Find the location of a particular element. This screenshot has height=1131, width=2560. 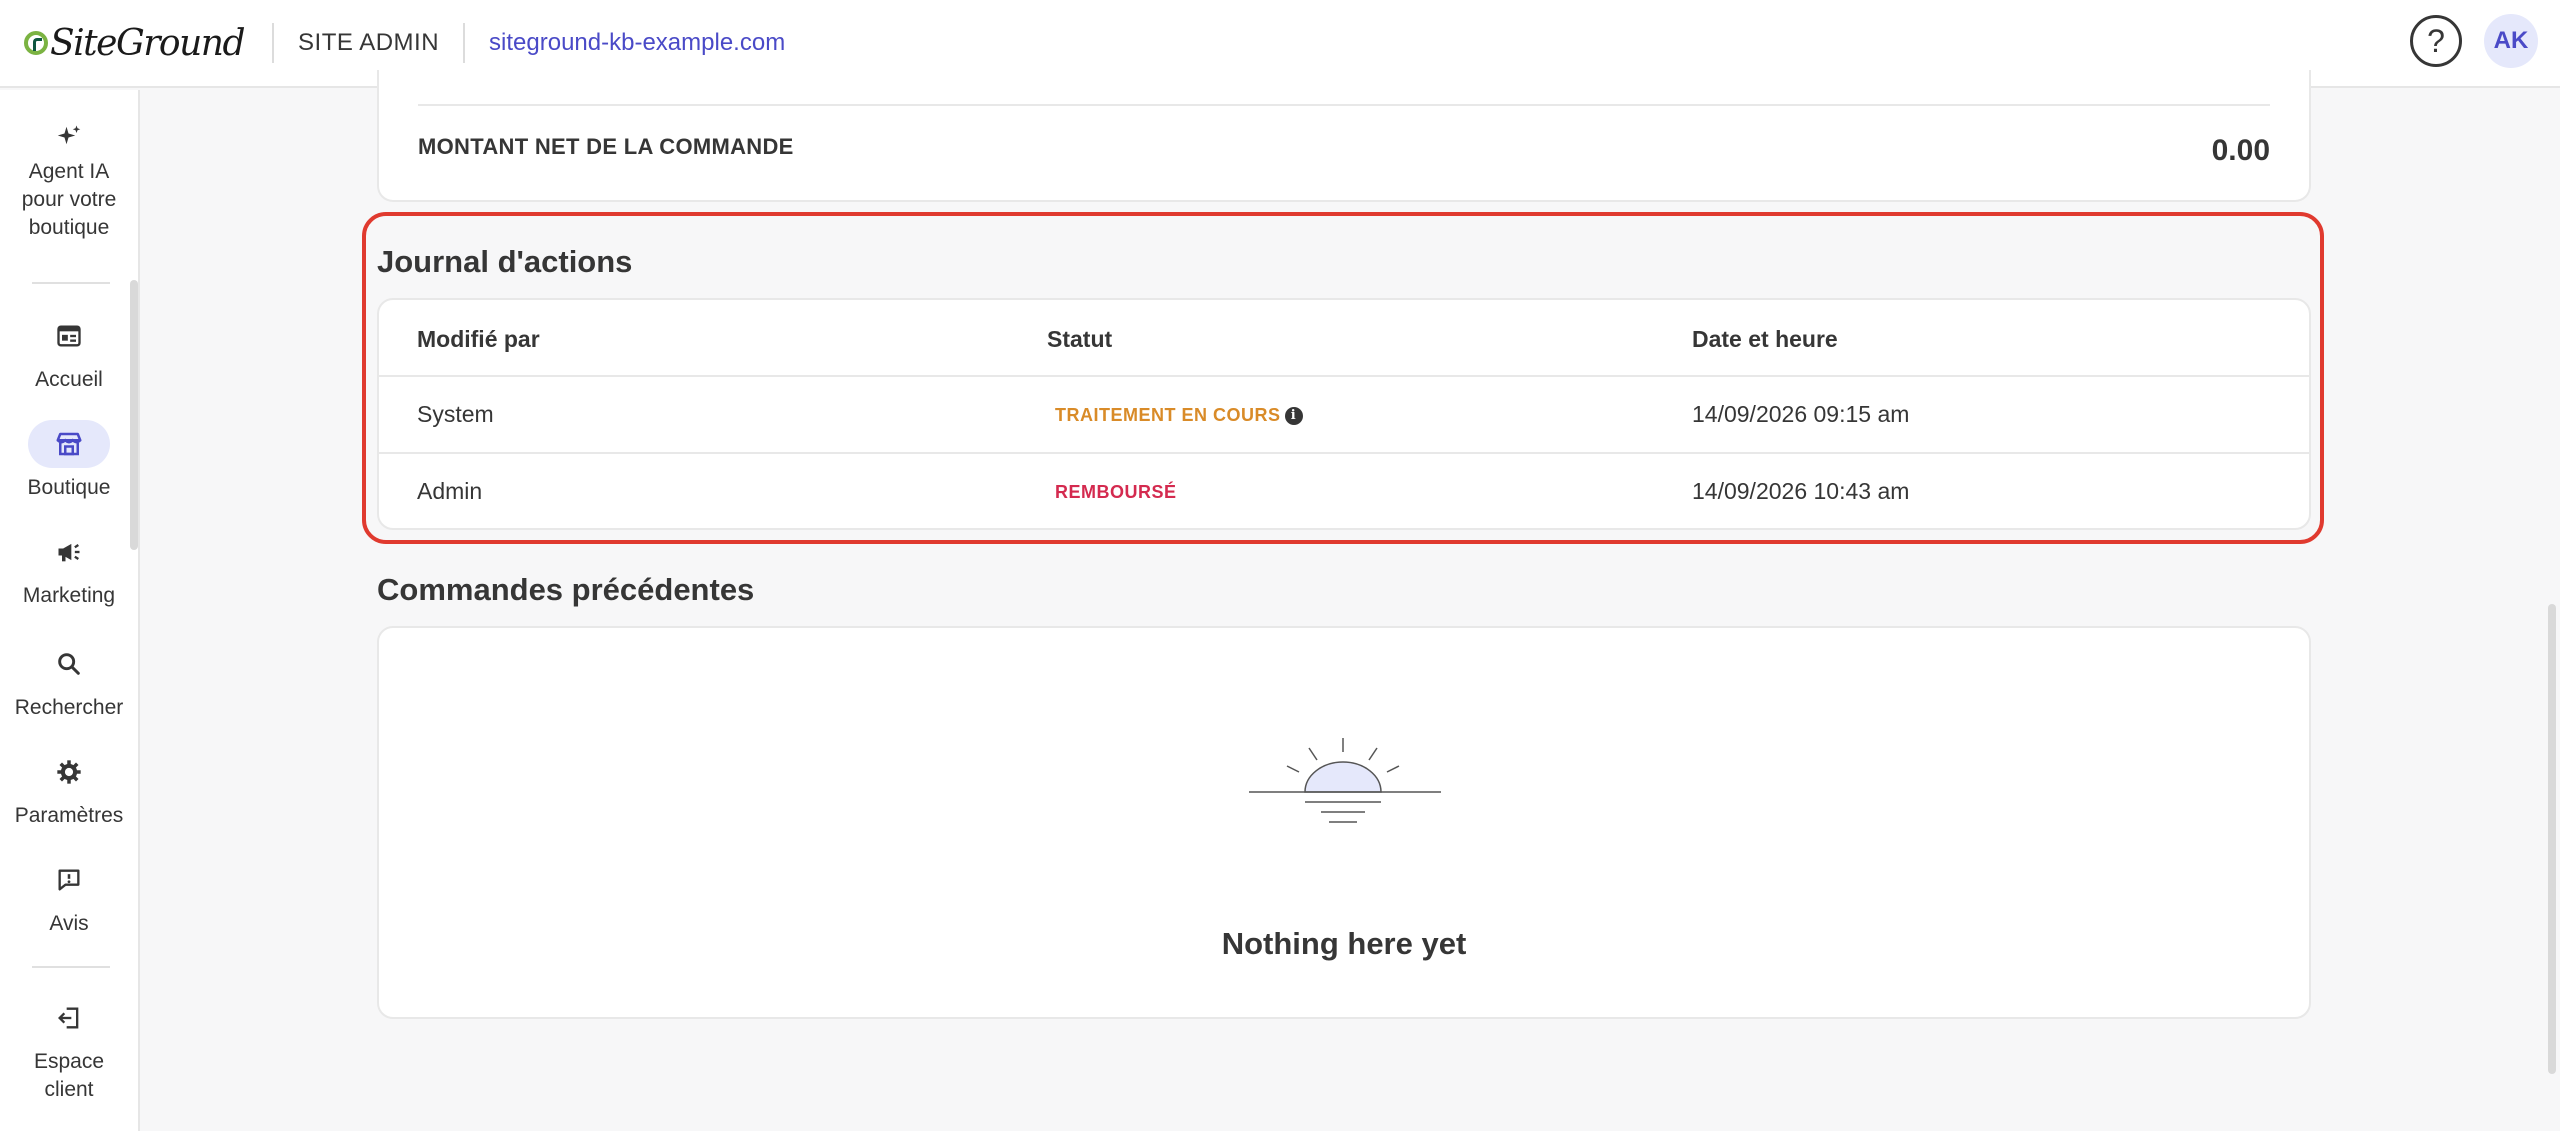

help-icon: ? is located at coordinates (2436, 40).